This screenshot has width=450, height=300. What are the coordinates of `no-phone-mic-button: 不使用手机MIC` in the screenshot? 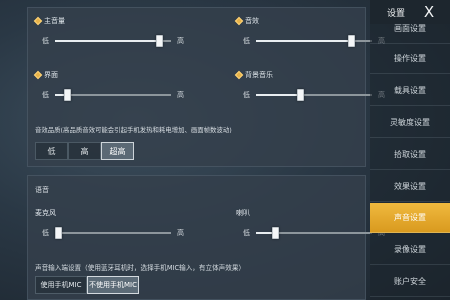 It's located at (113, 285).